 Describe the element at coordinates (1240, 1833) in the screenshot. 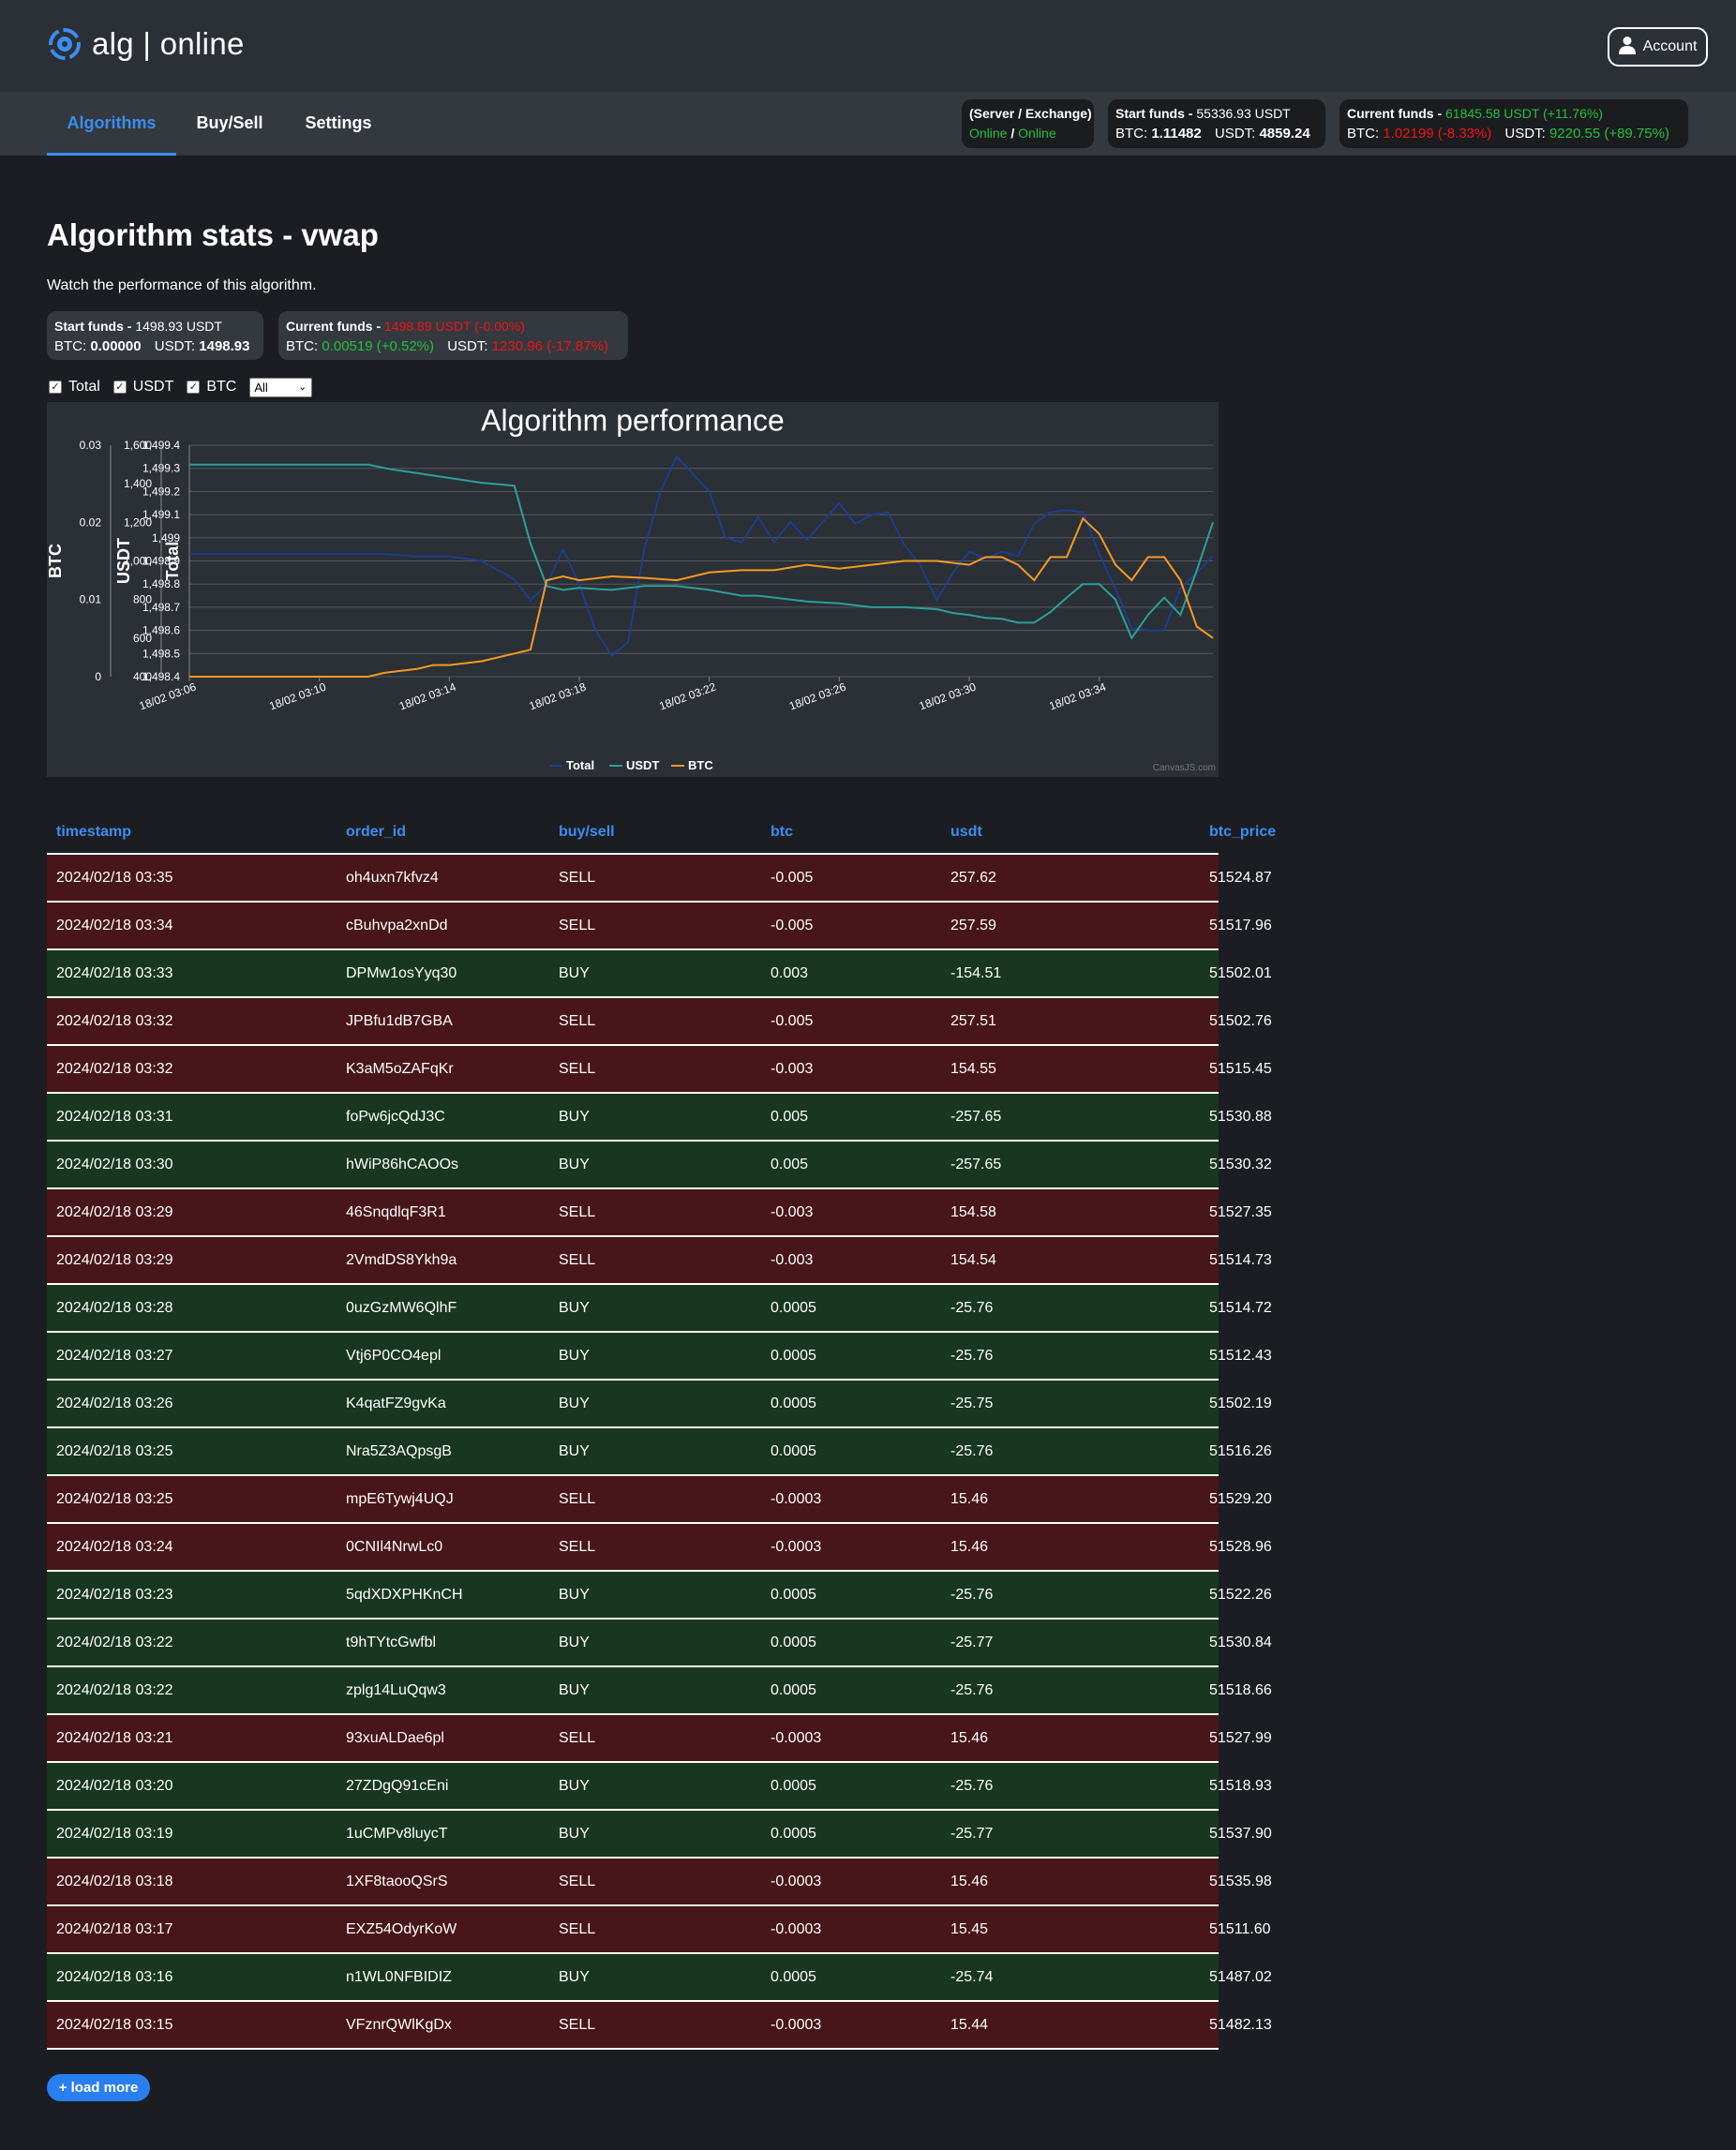

I see `cell-btc-price: 51537.90` at that location.